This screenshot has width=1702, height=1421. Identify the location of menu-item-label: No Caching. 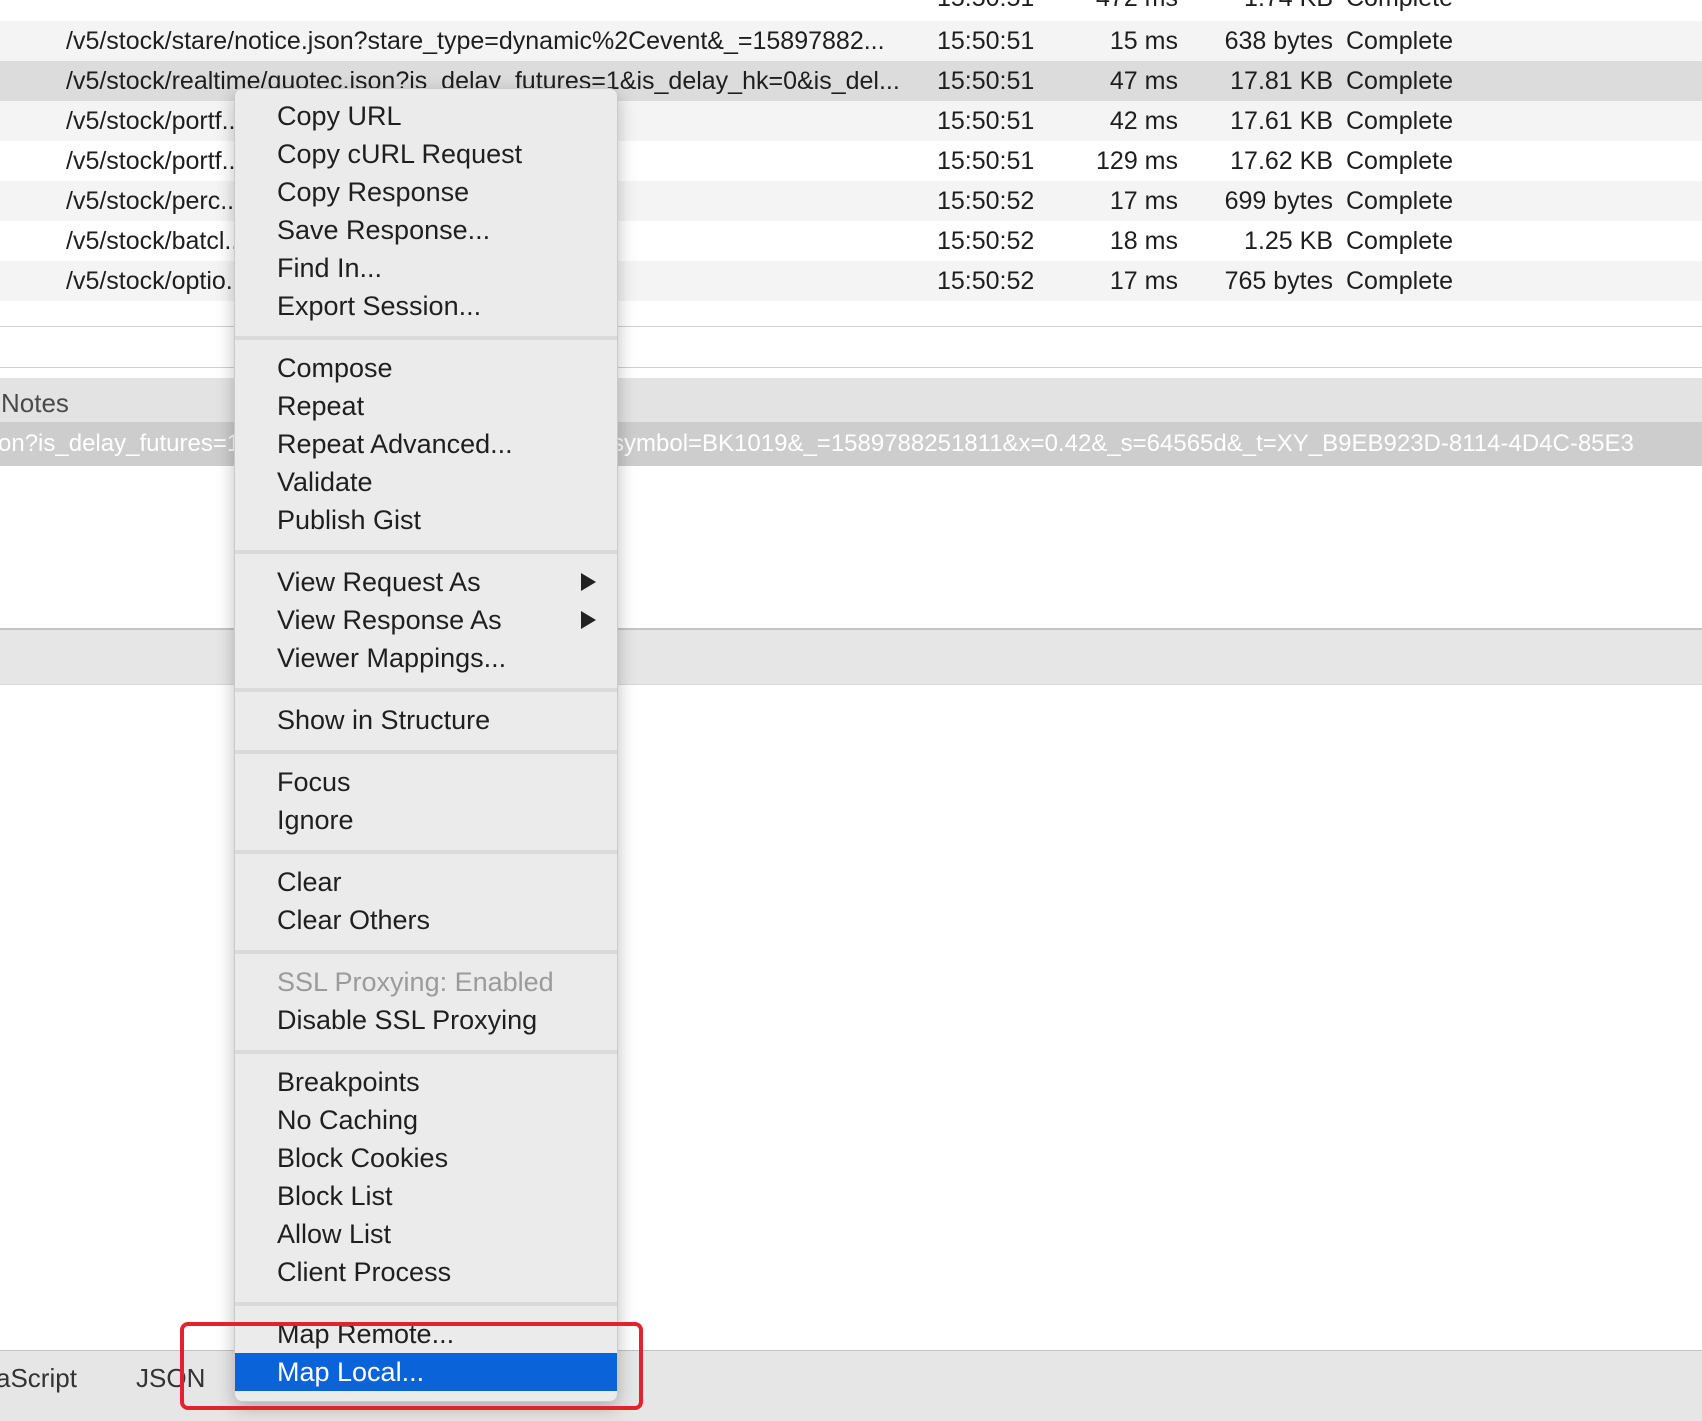
(348, 1120).